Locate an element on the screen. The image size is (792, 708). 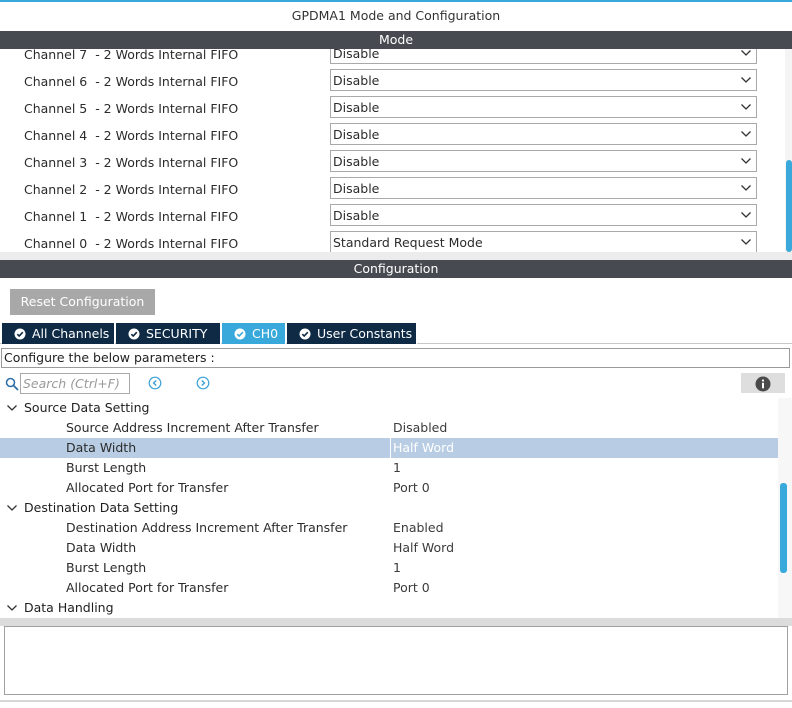
info-icon is located at coordinates (763, 384).